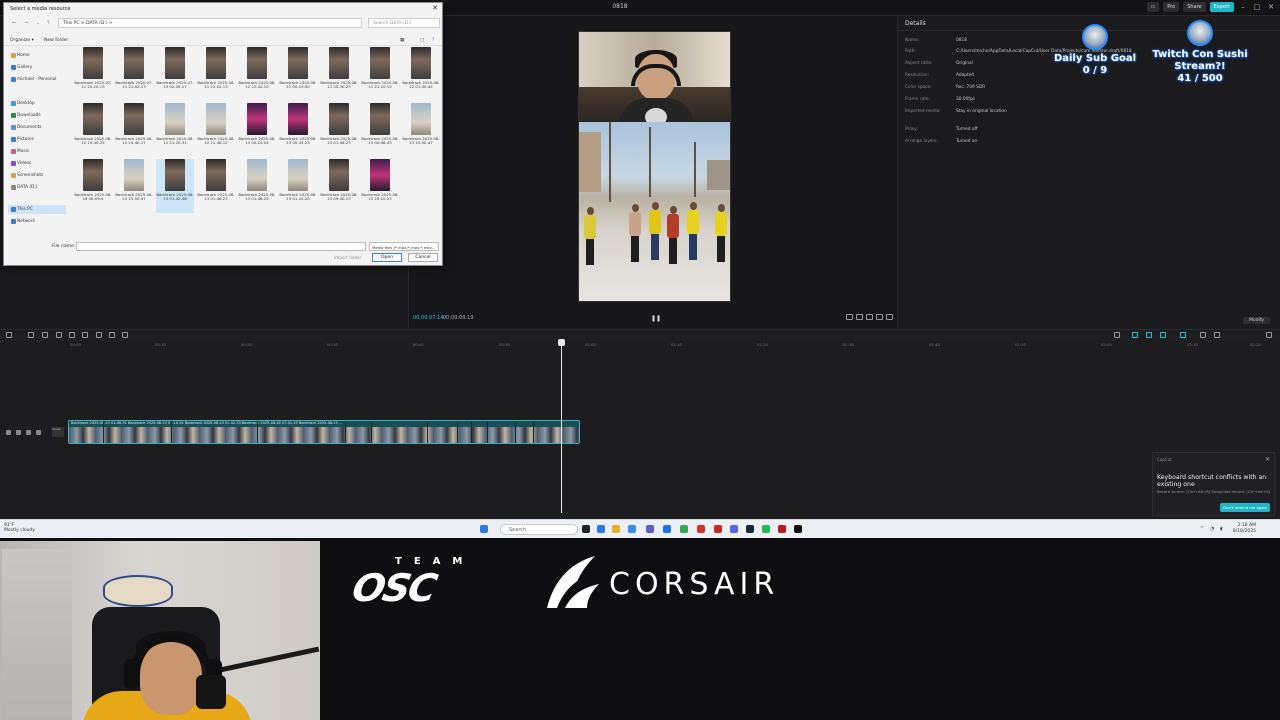  Describe the element at coordinates (8, 432) in the screenshot. I see `lock-track-icon` at that location.